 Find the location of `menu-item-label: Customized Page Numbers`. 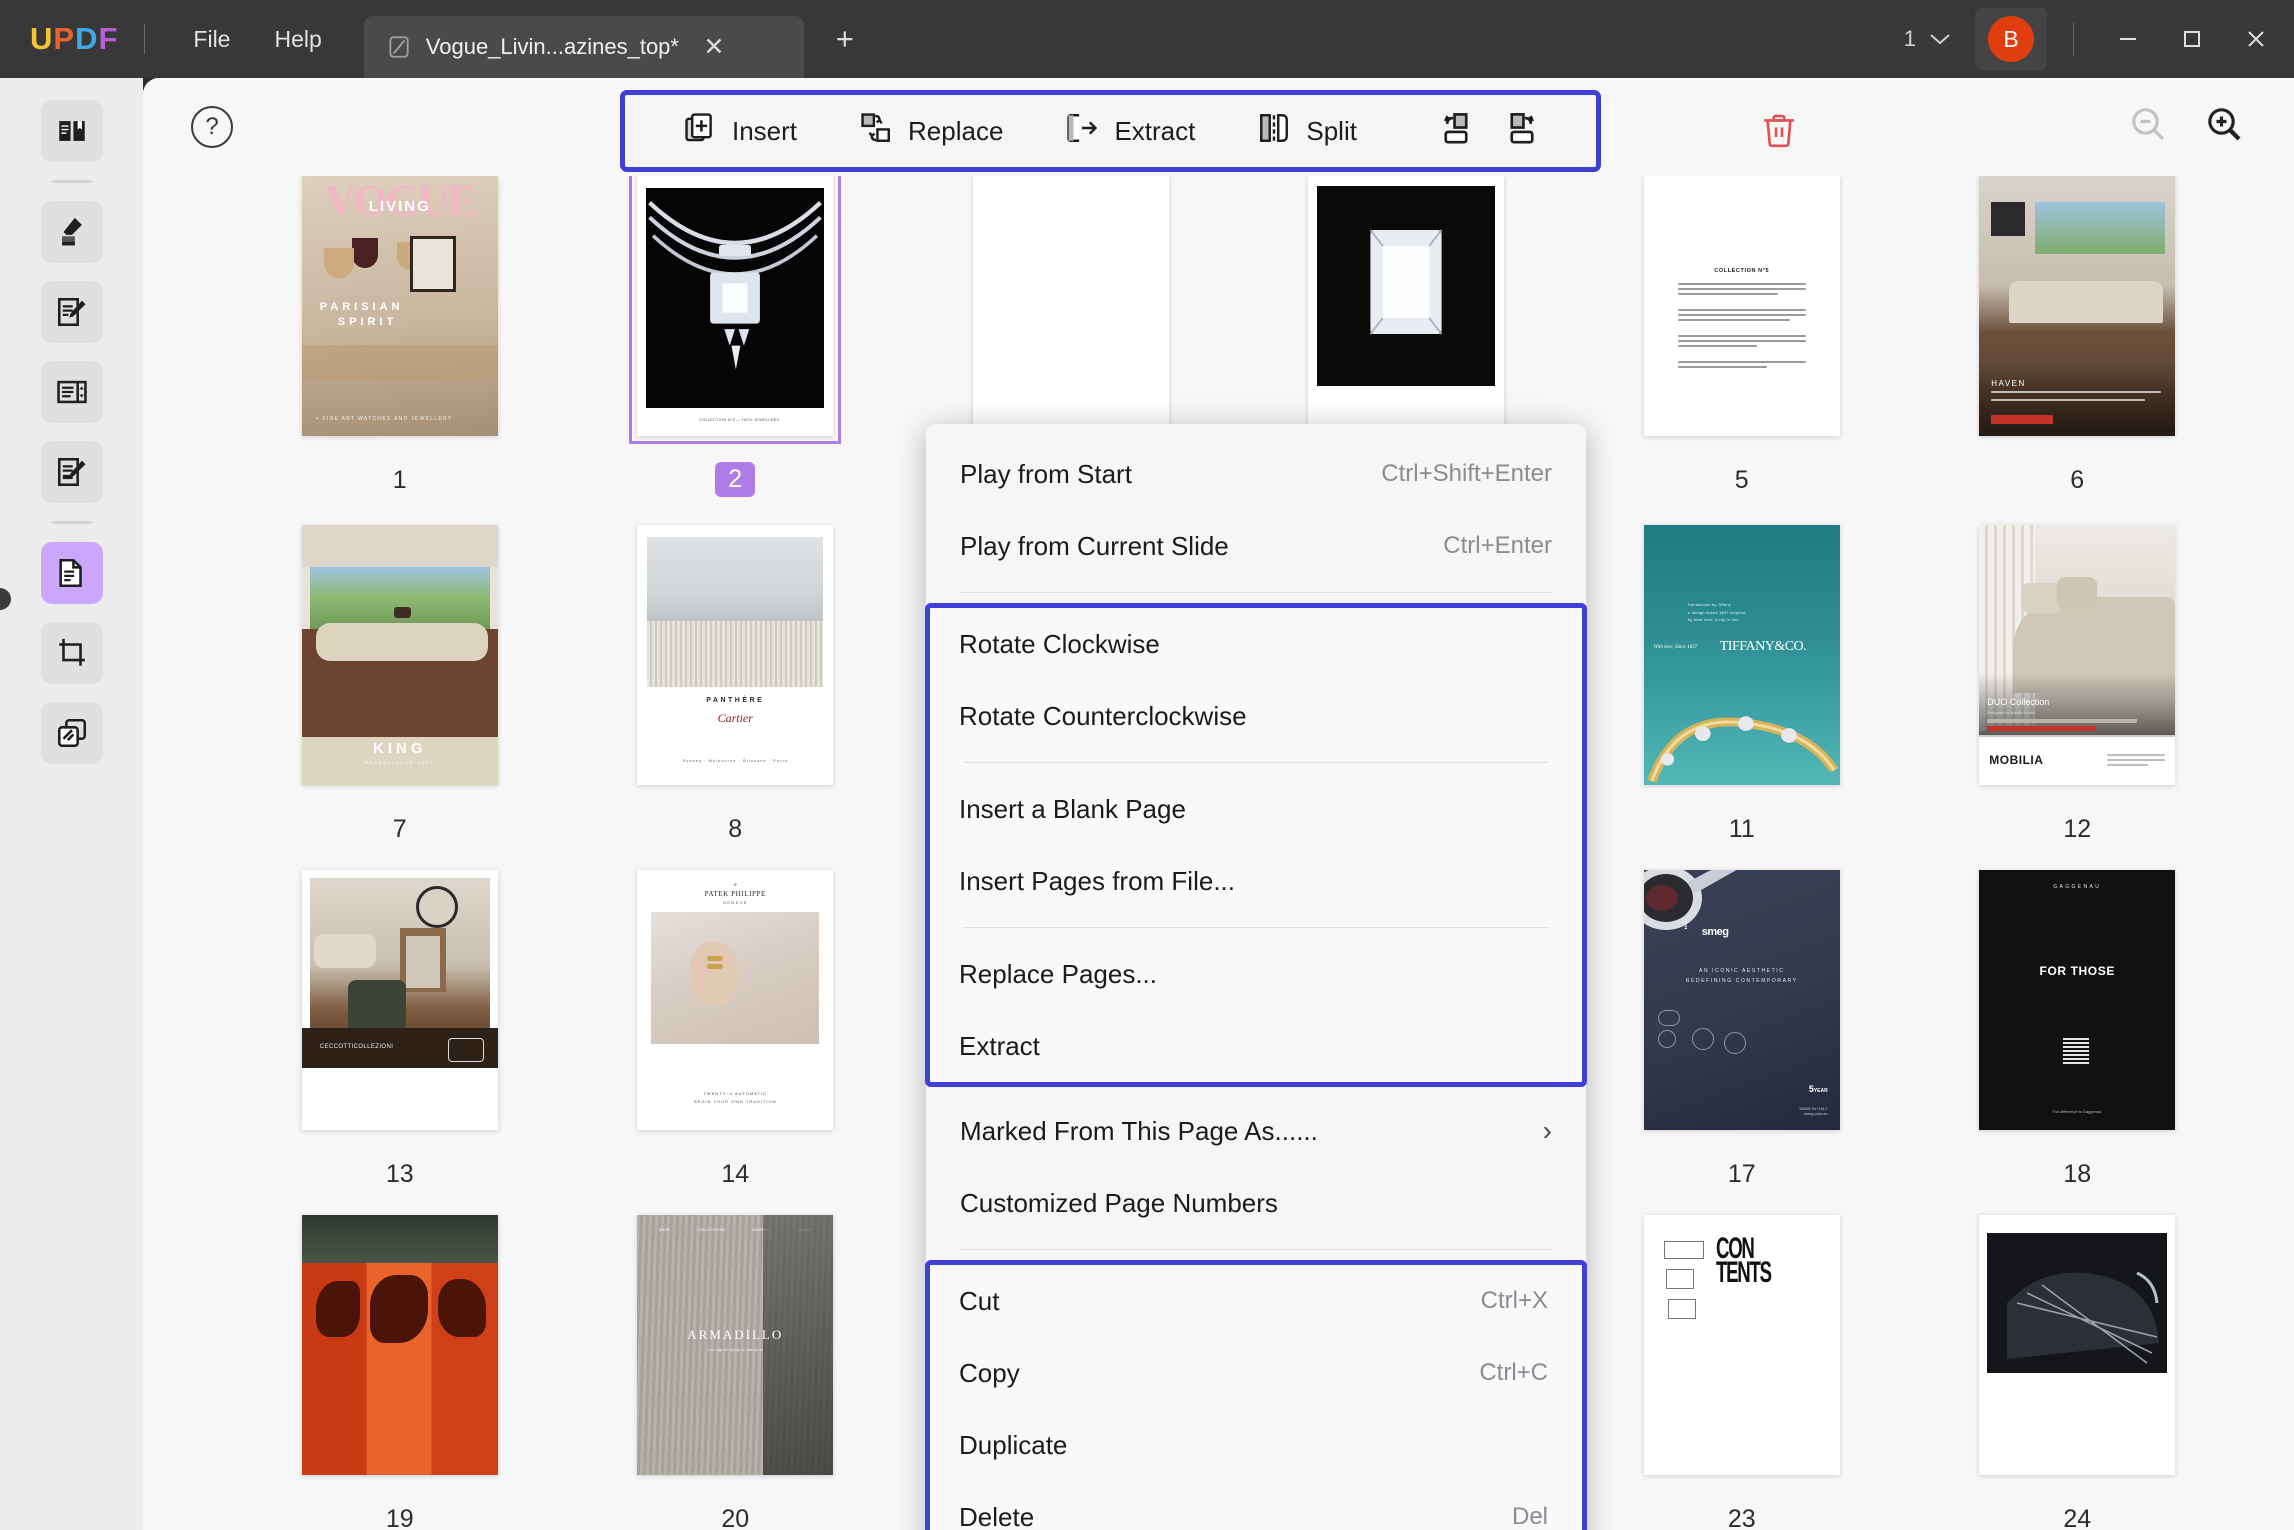

menu-item-label: Customized Page Numbers is located at coordinates (1119, 1202).